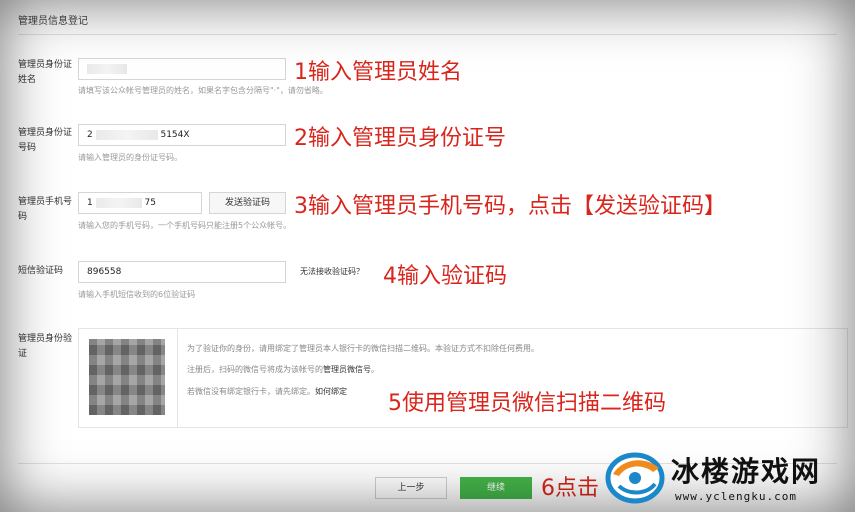 Image resolution: width=855 pixels, height=512 pixels. Describe the element at coordinates (375, 369) in the screenshot. I see `verify-line-2-c: 。` at that location.